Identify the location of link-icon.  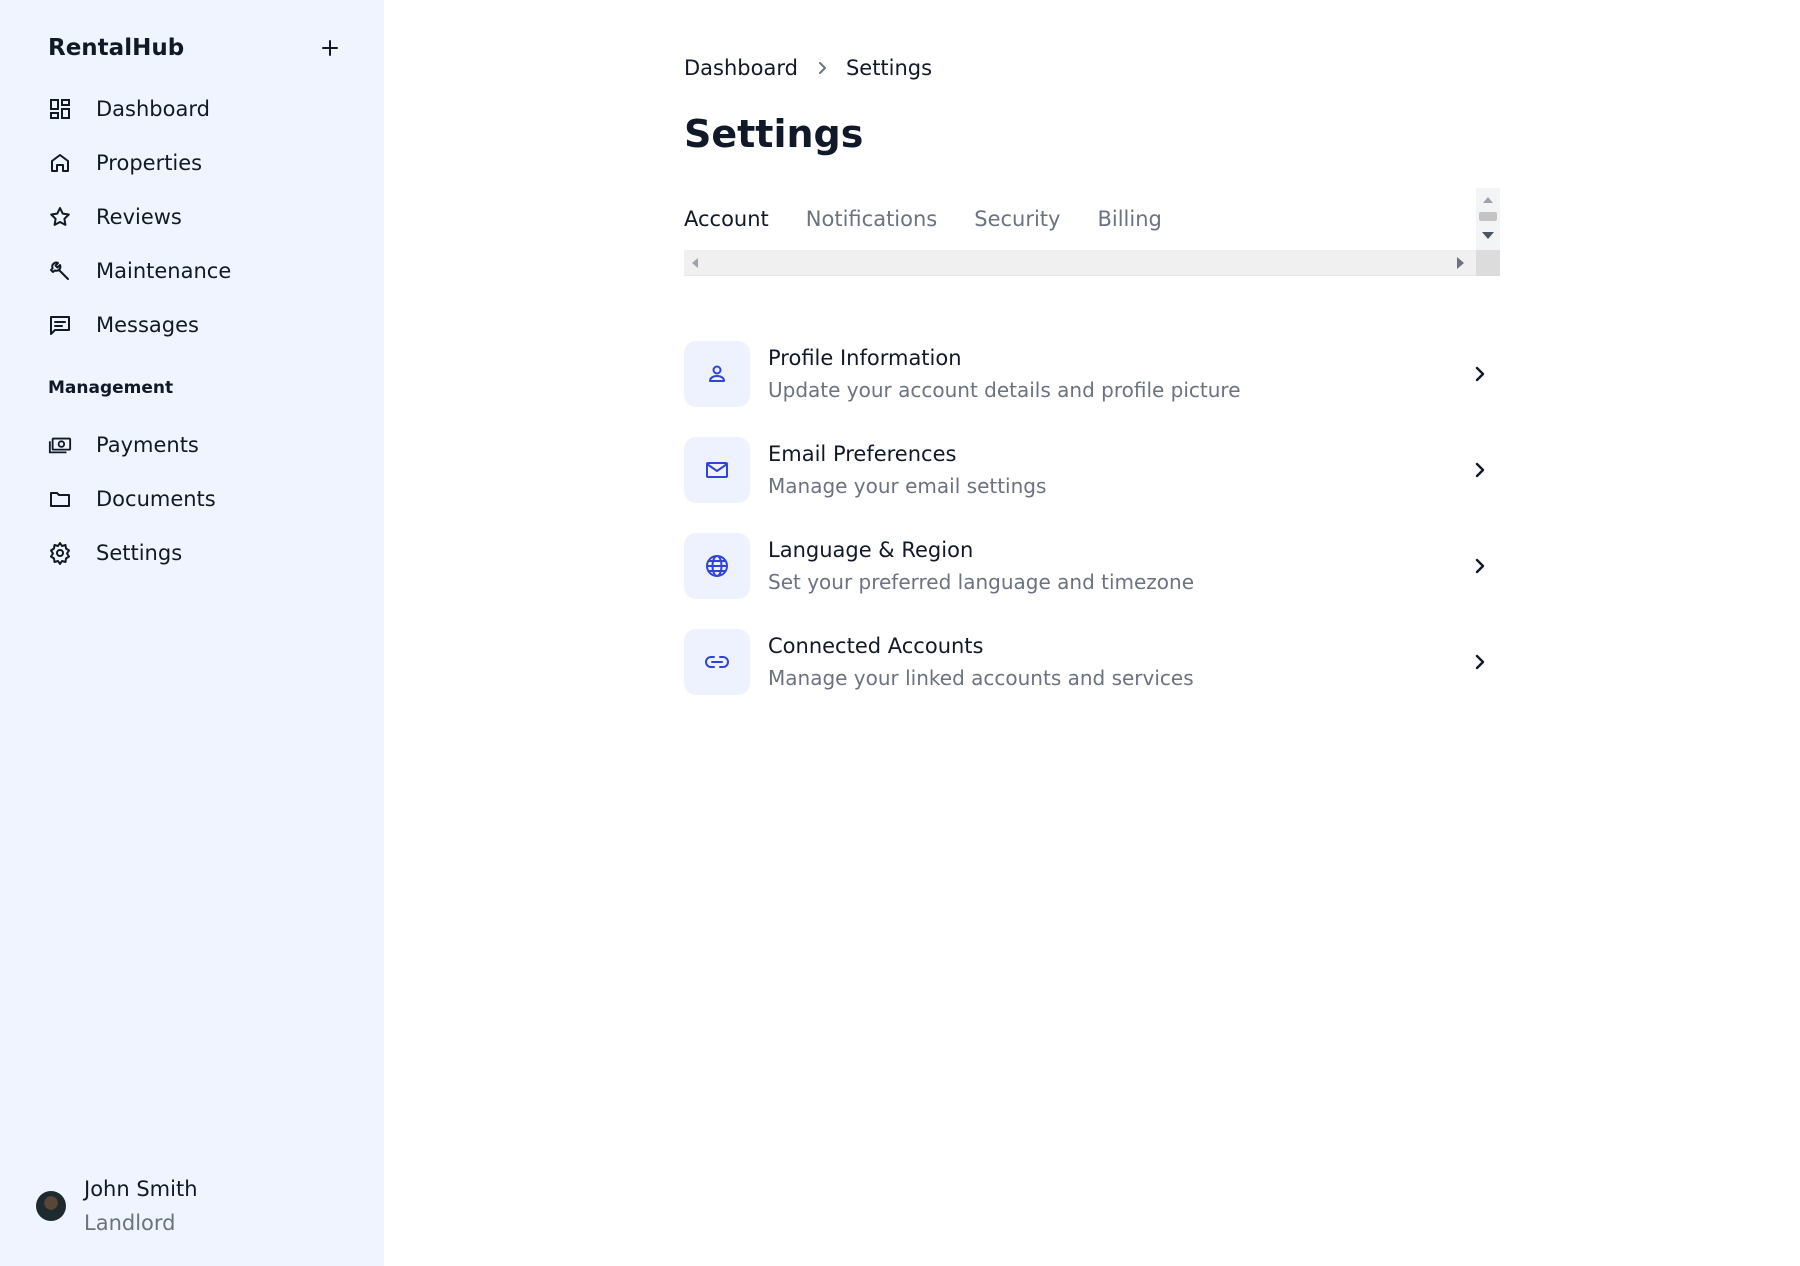
(717, 662).